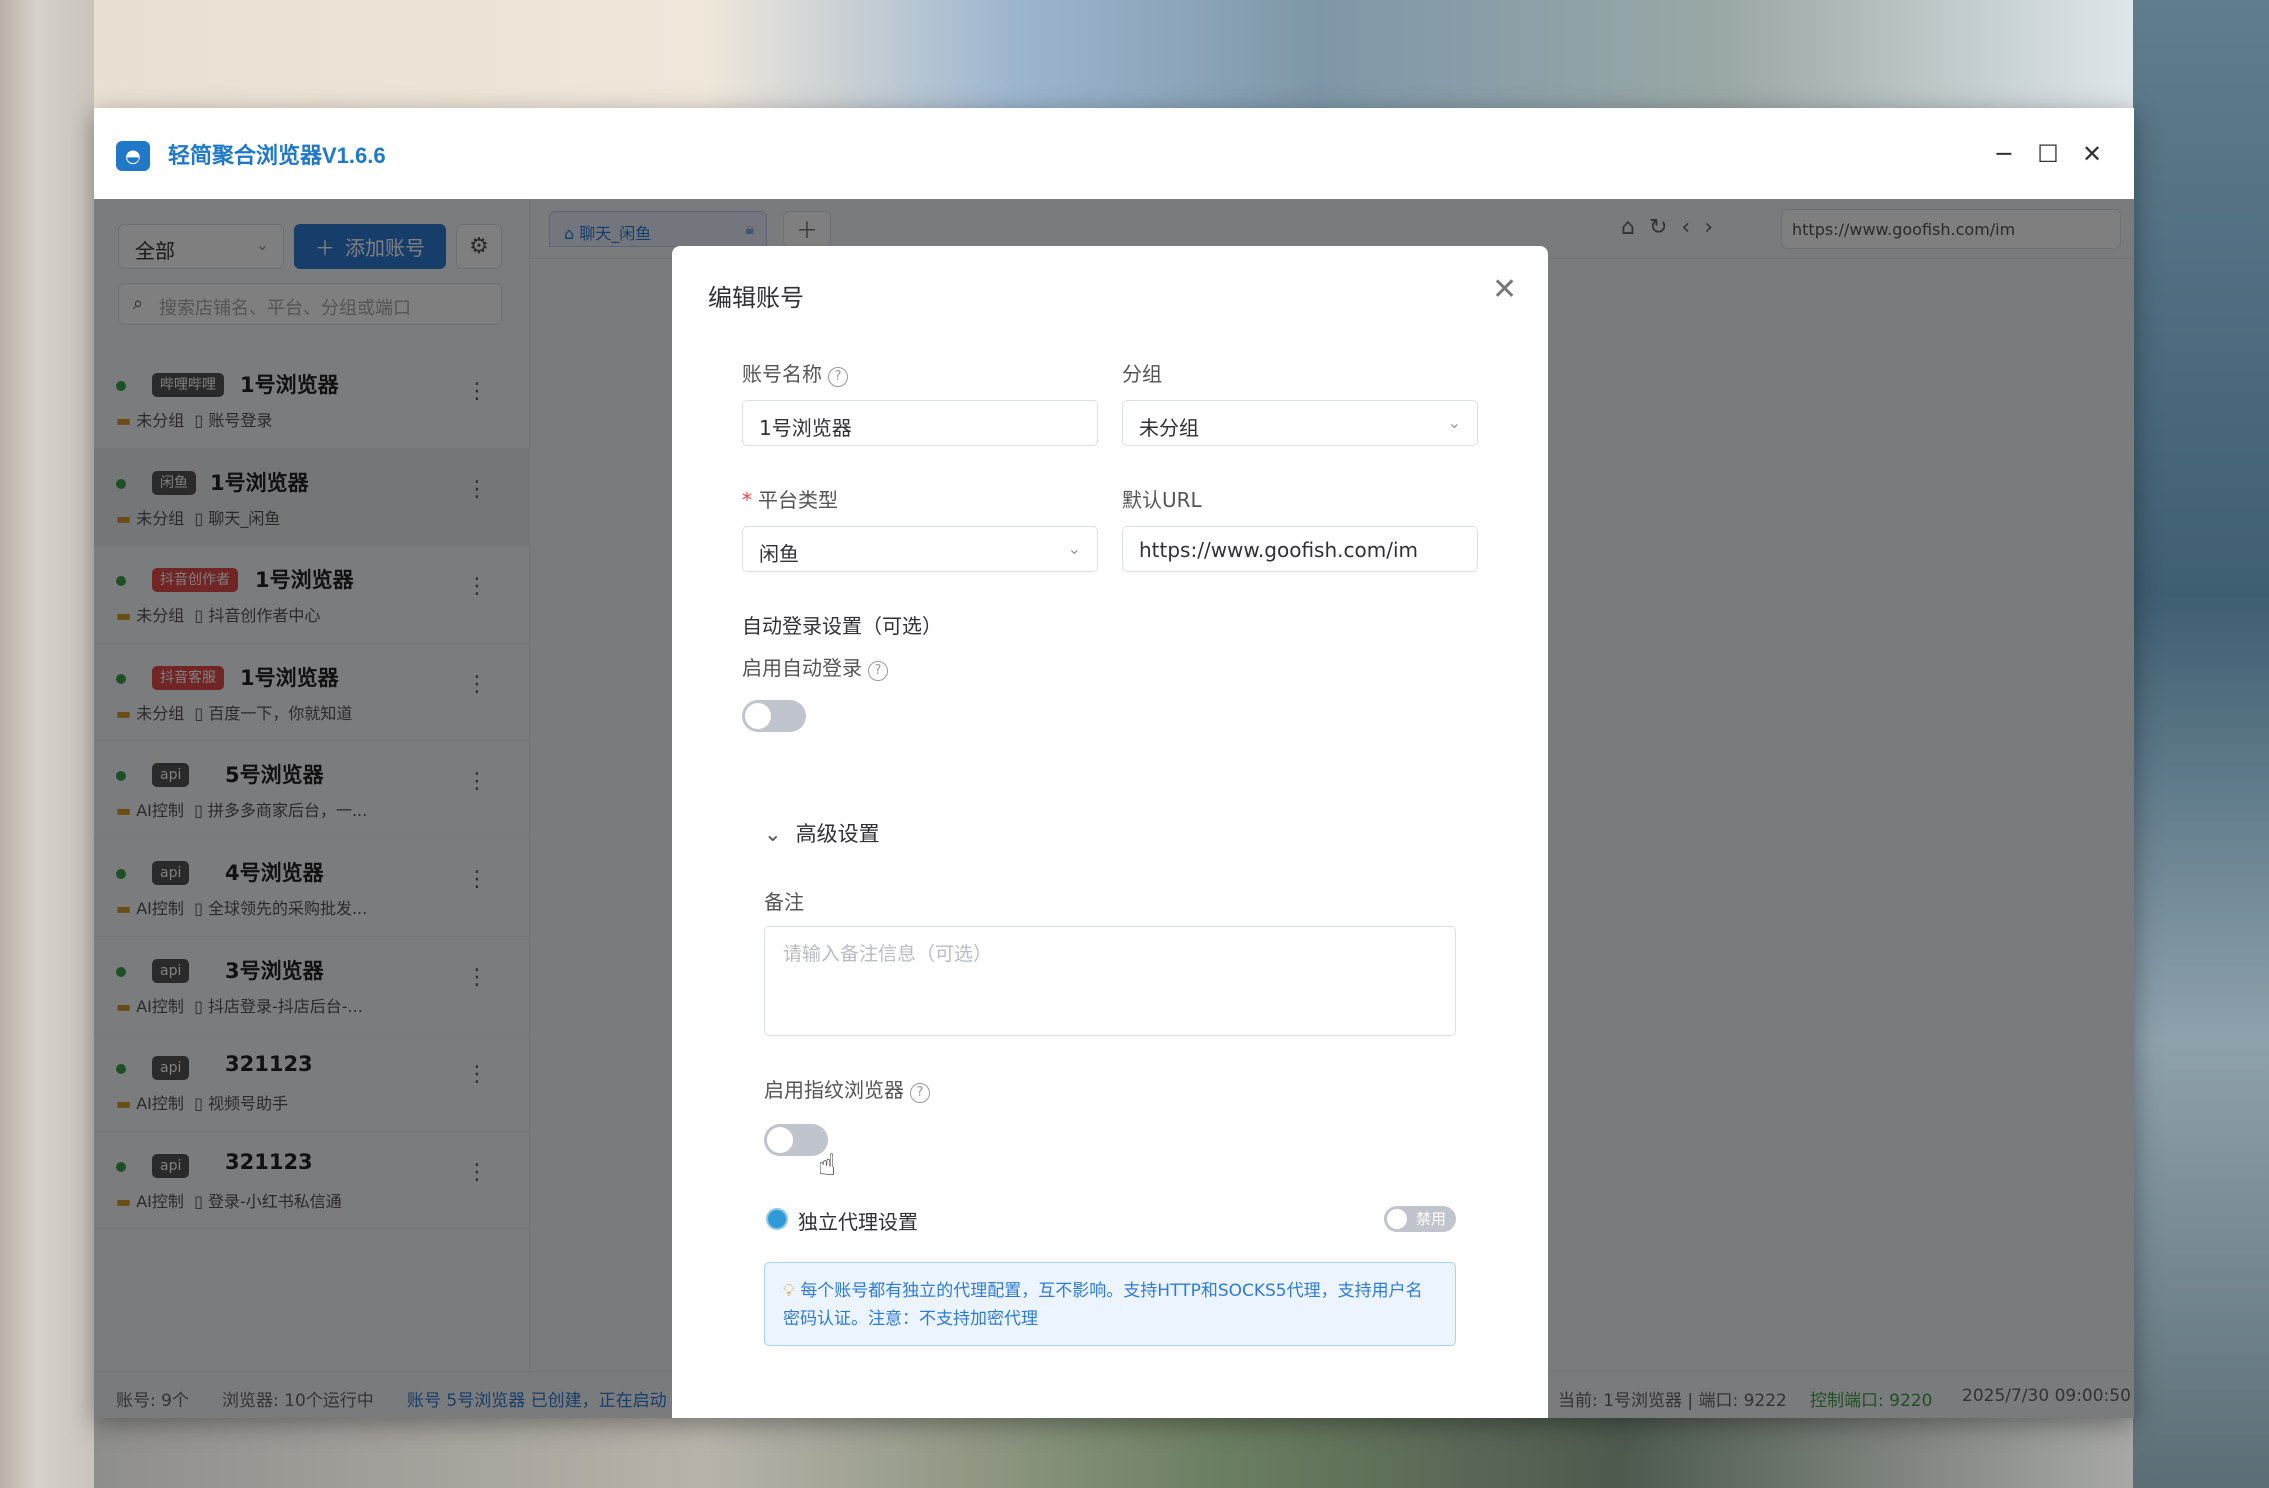  I want to click on desktop-right-edge, so click(2201, 744).